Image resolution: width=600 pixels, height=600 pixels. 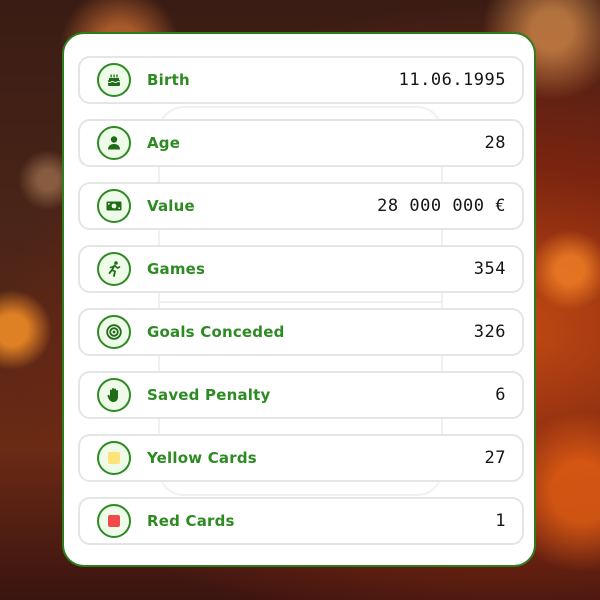 What do you see at coordinates (114, 269) in the screenshot?
I see `running-player-icon` at bounding box center [114, 269].